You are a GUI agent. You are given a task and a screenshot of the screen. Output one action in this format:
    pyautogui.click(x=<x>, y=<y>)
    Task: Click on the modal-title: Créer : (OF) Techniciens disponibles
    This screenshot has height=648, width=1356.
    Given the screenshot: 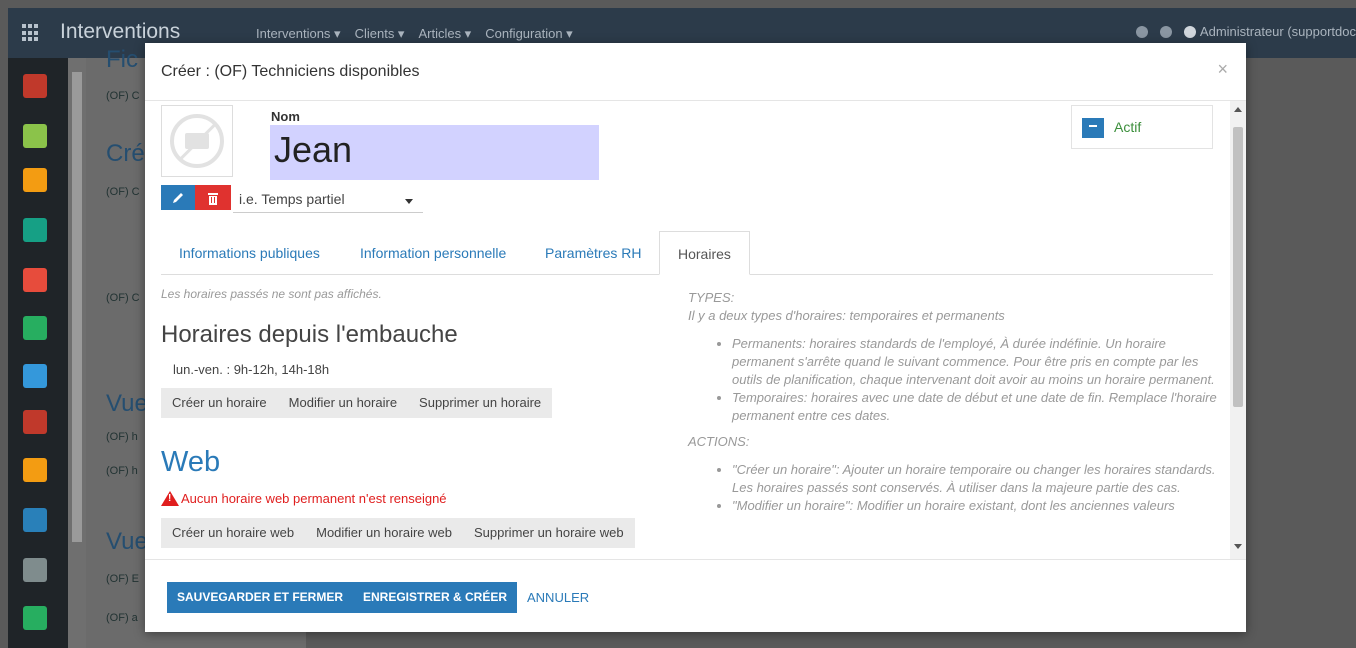 What is the action you would take?
    pyautogui.click(x=290, y=71)
    